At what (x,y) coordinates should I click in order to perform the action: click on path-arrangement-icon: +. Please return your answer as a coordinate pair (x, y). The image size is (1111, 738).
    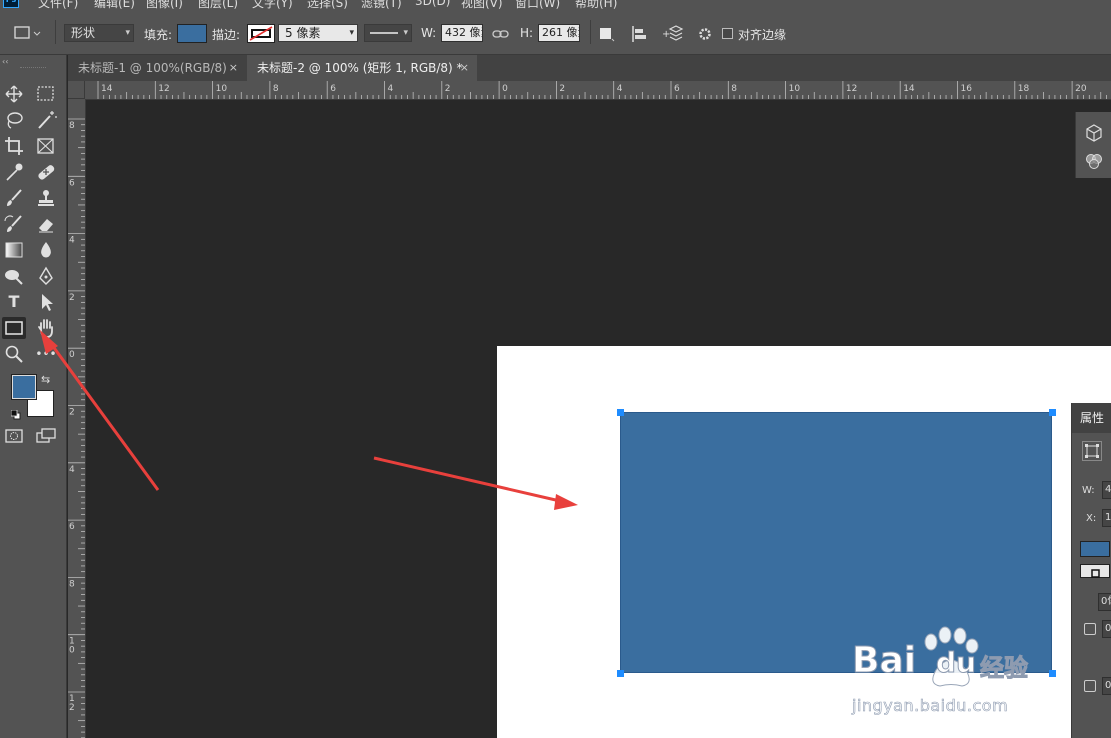
    Looking at the image, I should click on (673, 34).